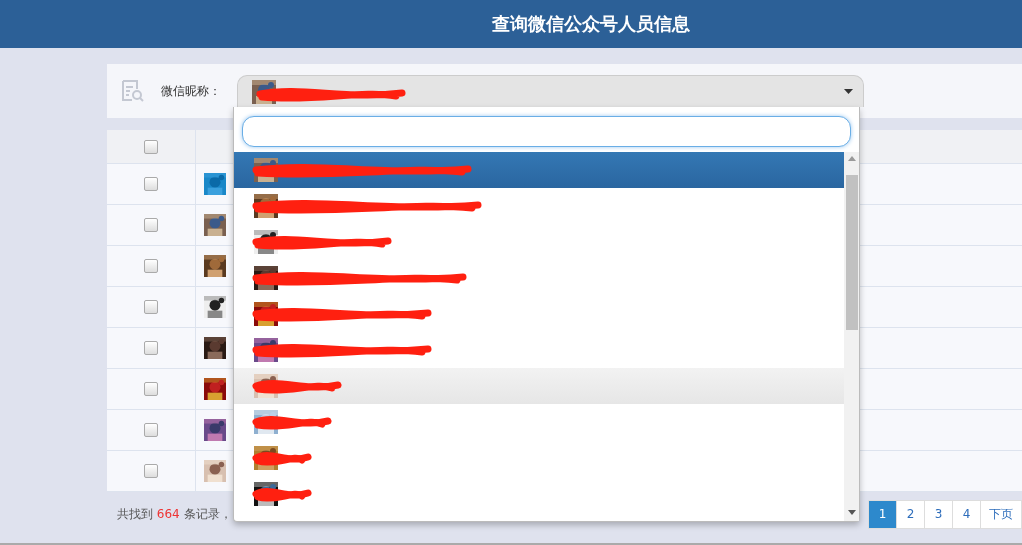 The height and width of the screenshot is (545, 1022). Describe the element at coordinates (966, 514) in the screenshot. I see `page-button: 4` at that location.